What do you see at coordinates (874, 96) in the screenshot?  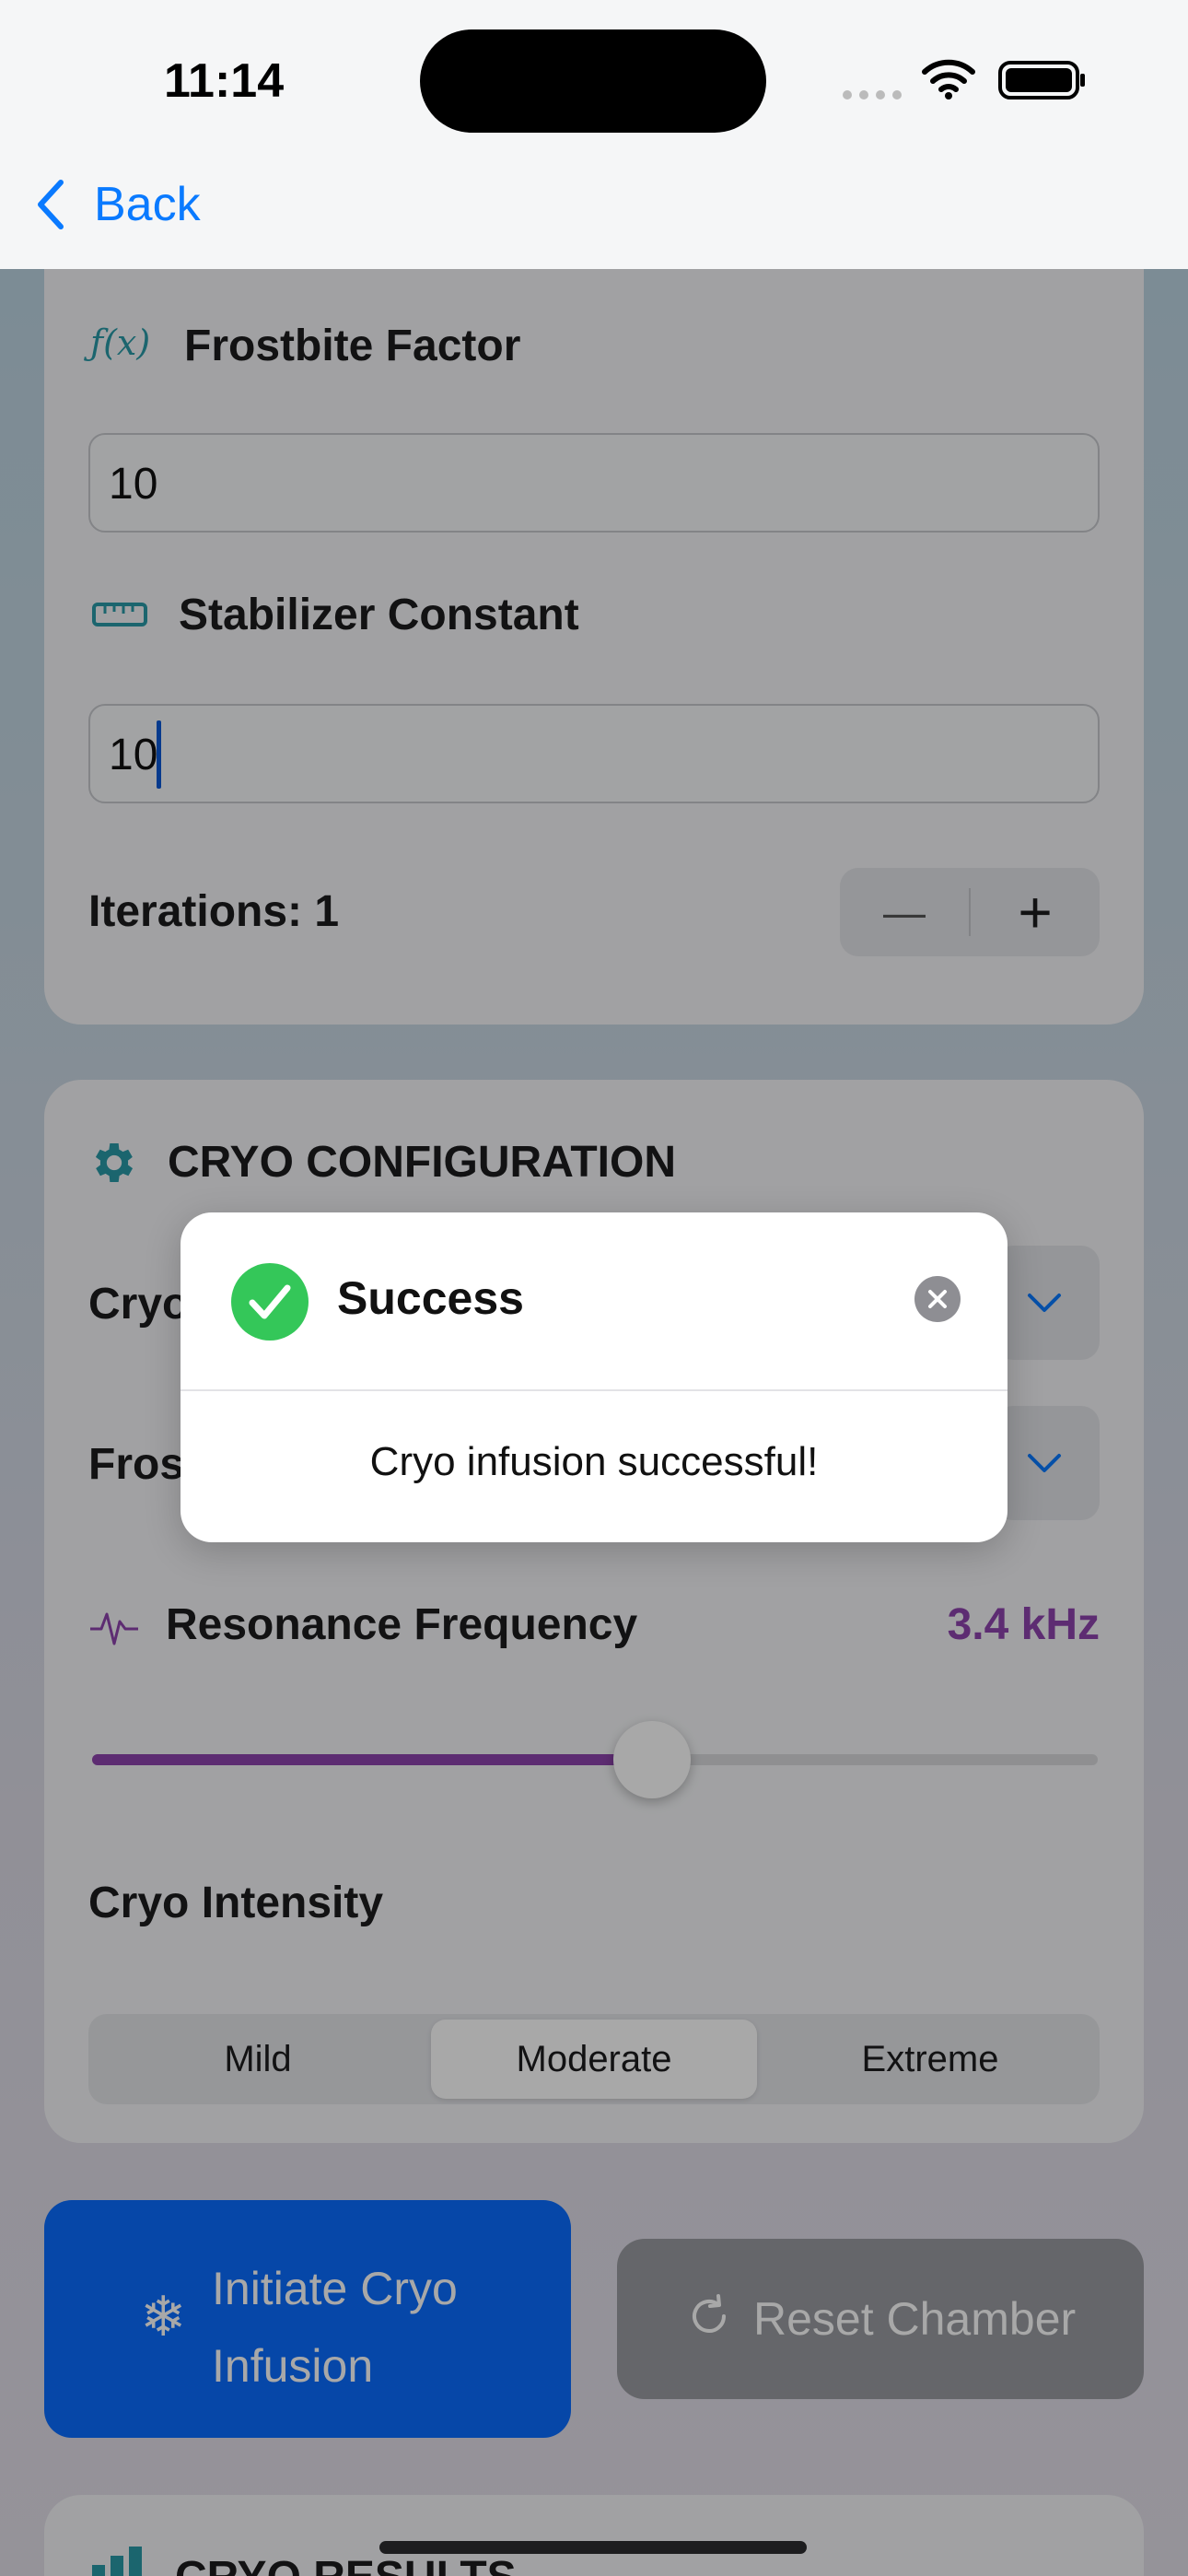 I see `cellular-signal-icon` at bounding box center [874, 96].